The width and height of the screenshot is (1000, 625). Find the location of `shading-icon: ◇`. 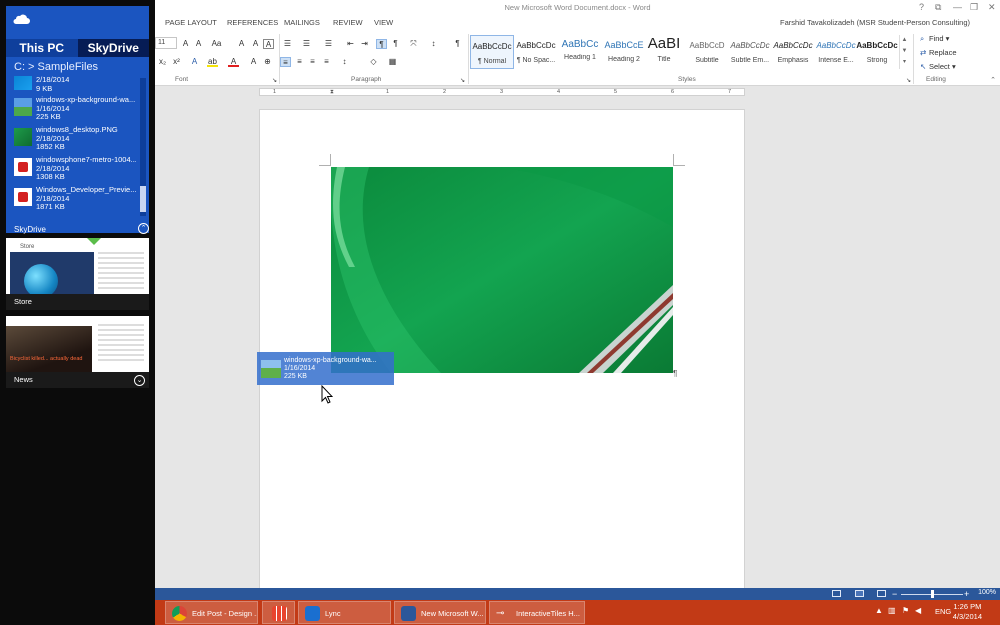

shading-icon: ◇ is located at coordinates (373, 62).